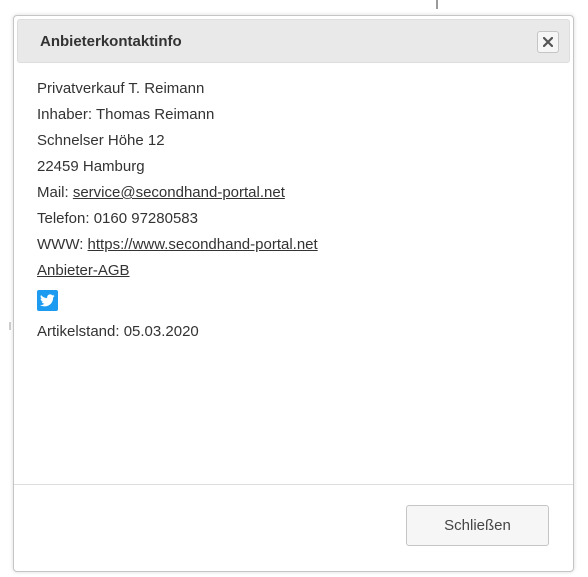 This screenshot has height=577, width=588. I want to click on close-icon, so click(548, 42).